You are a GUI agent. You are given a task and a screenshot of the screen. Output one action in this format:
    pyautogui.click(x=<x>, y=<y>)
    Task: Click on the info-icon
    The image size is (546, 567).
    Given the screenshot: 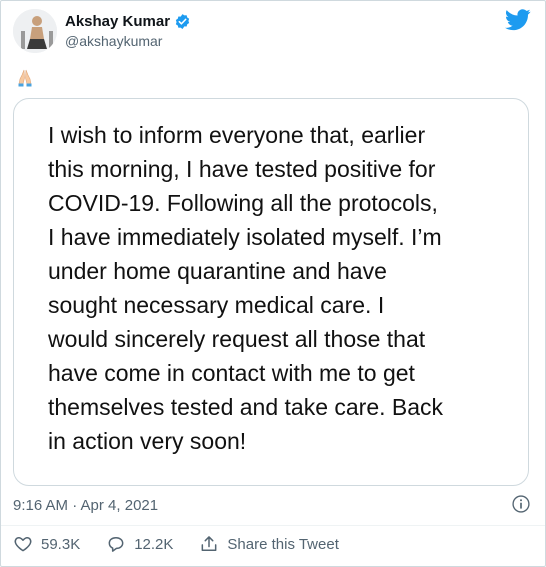 What is the action you would take?
    pyautogui.click(x=521, y=504)
    